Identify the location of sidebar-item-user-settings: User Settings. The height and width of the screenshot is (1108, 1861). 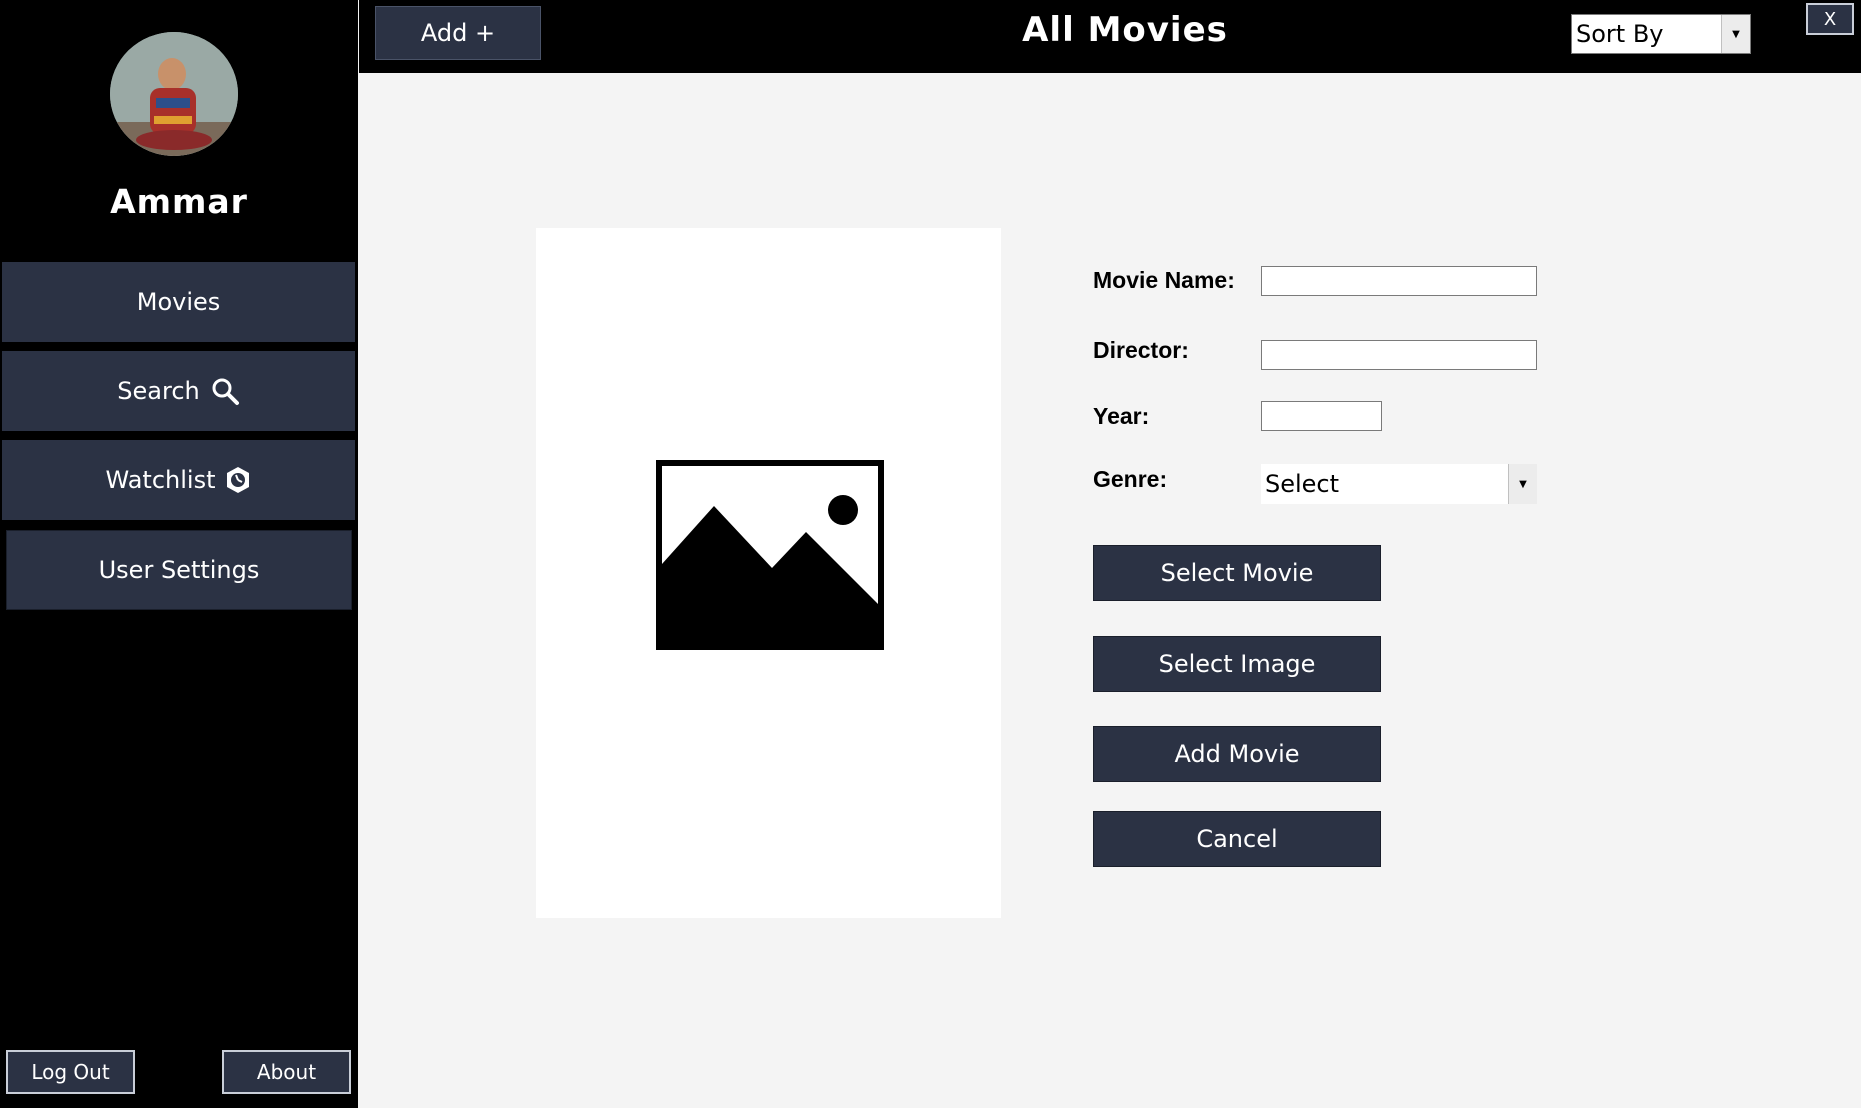
(179, 570).